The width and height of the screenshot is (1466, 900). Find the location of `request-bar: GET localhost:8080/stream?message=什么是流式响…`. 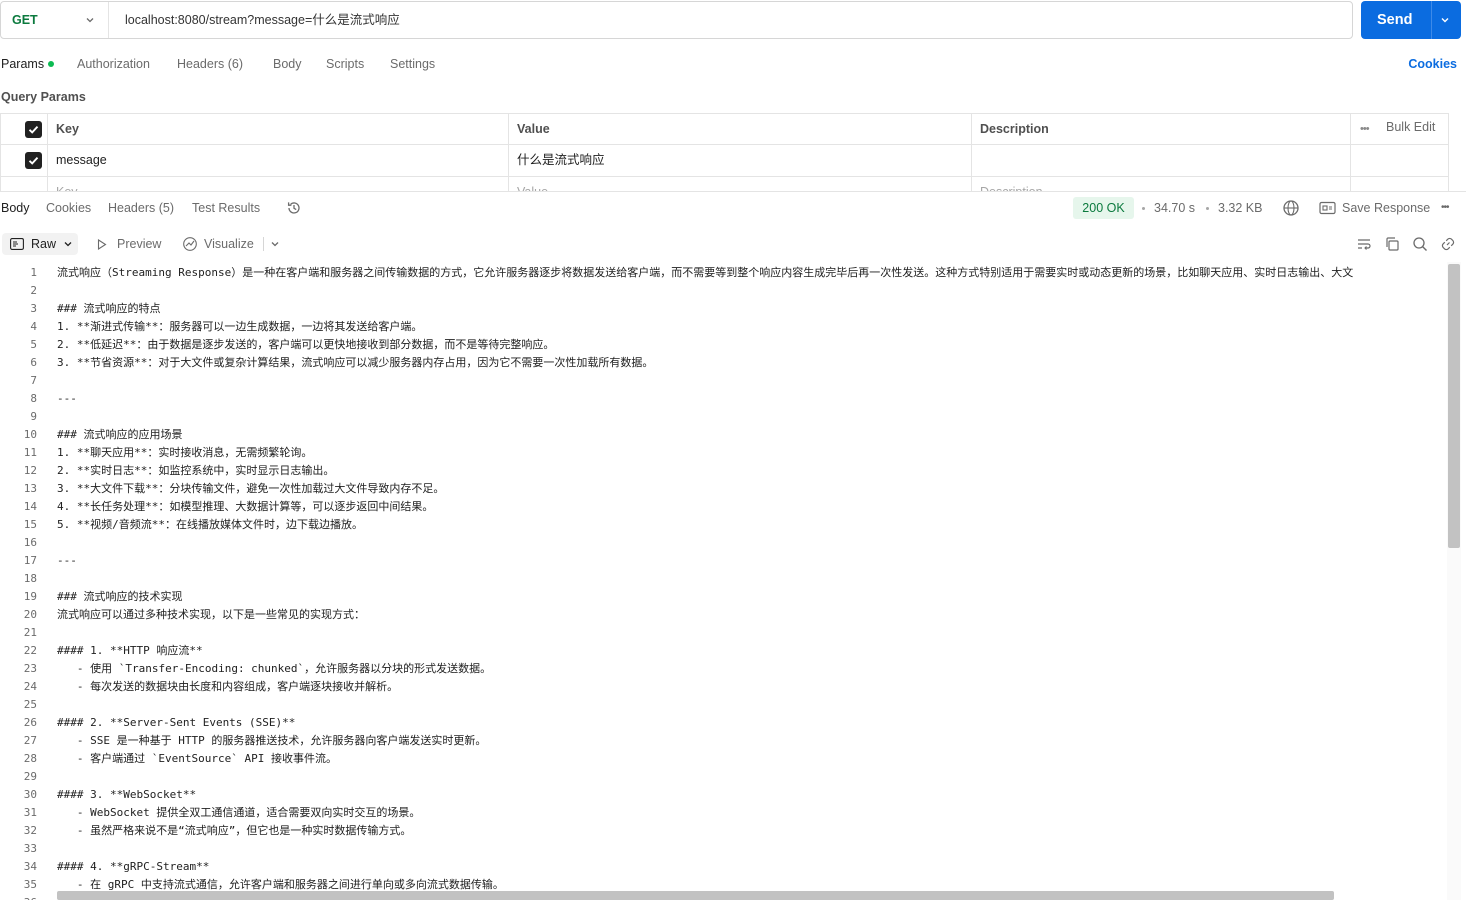

request-bar: GET localhost:8080/stream?message=什么是流式响… is located at coordinates (733, 21).